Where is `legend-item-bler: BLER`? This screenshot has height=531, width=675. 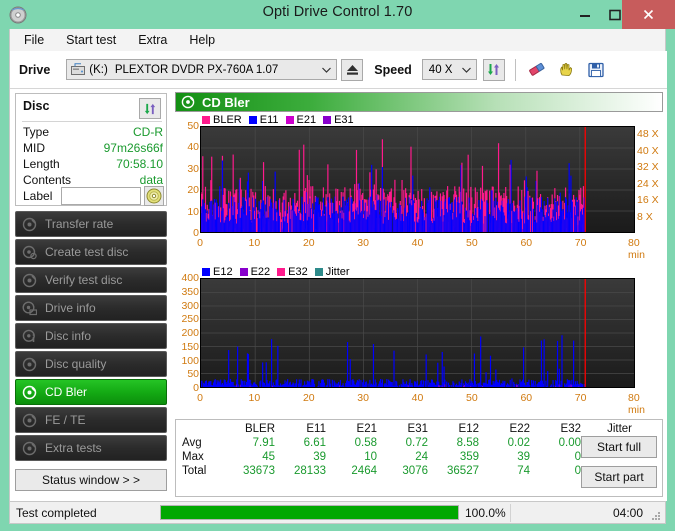 legend-item-bler: BLER is located at coordinates (222, 120).